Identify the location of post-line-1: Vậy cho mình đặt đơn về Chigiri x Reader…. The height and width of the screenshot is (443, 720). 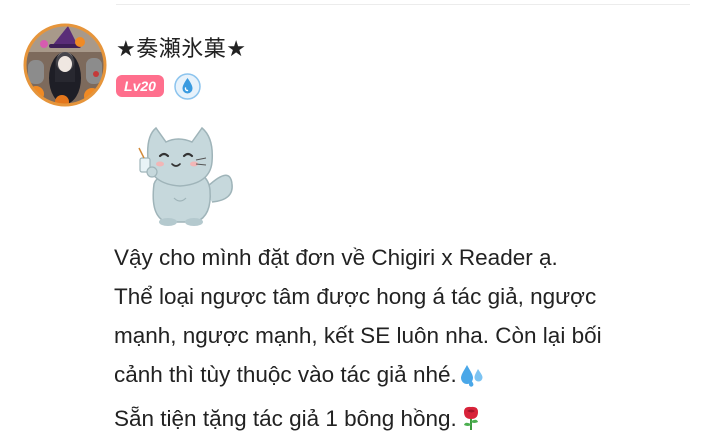
(409, 257).